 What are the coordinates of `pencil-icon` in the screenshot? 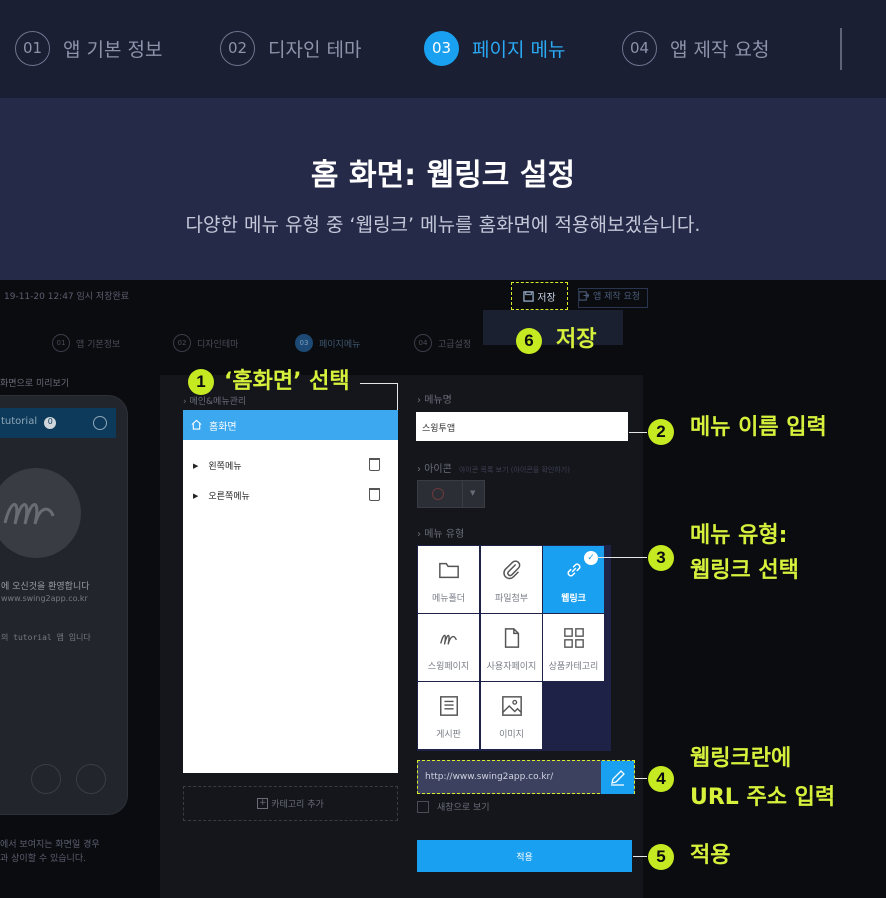 It's located at (618, 778).